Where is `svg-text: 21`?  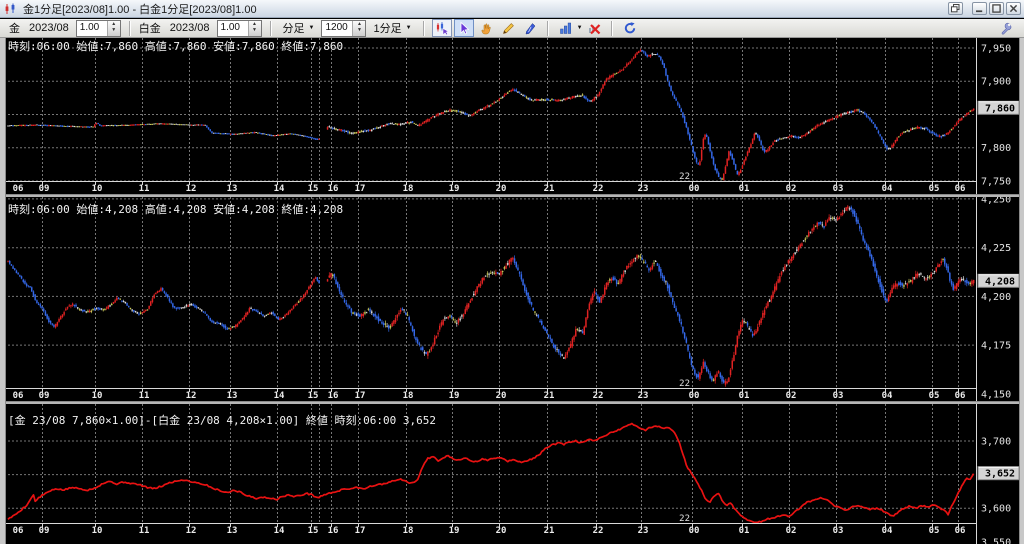 svg-text: 21 is located at coordinates (549, 396).